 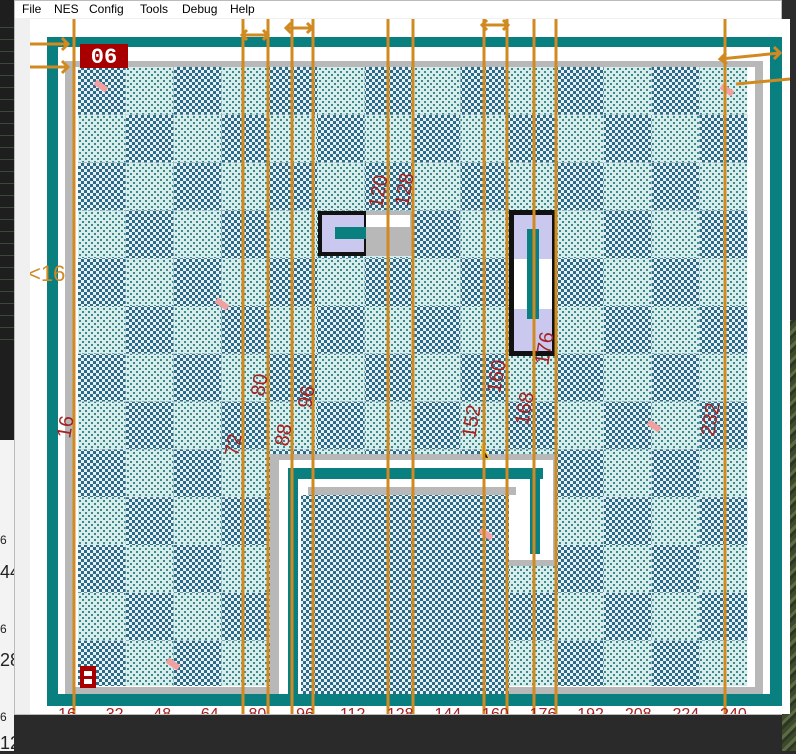 What do you see at coordinates (398, 9) in the screenshot?
I see `menu-bar: File NES Config Tools Debug Help` at bounding box center [398, 9].